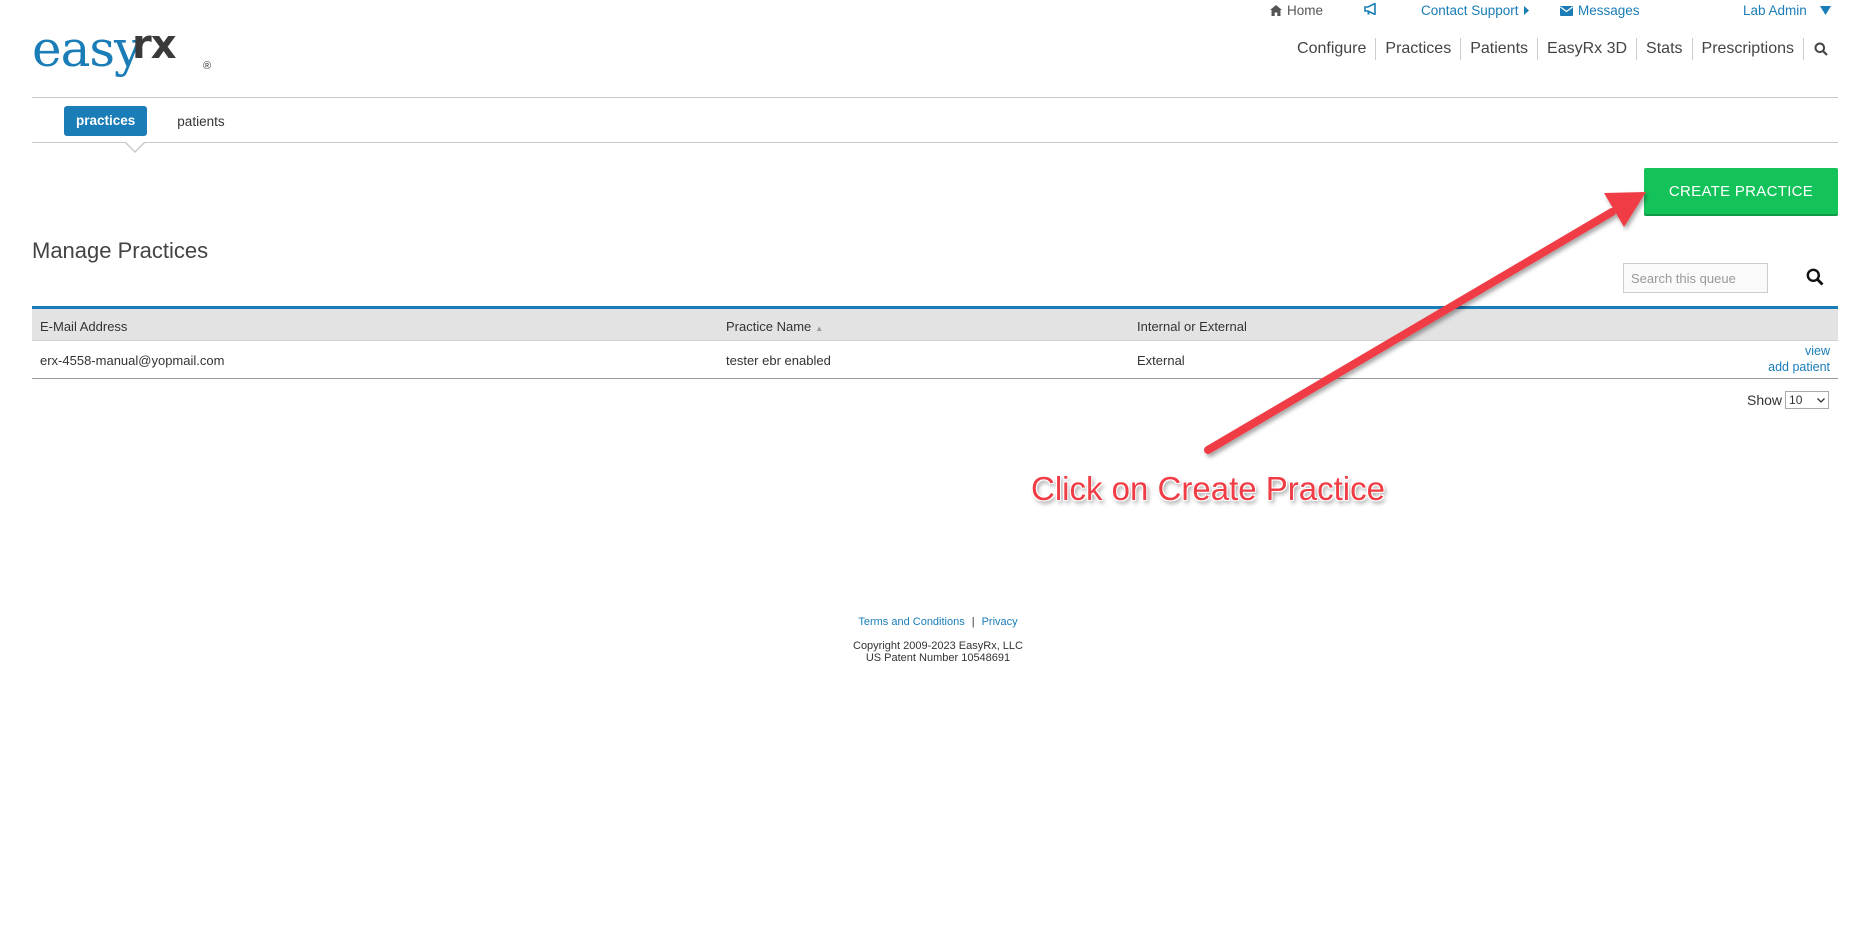  What do you see at coordinates (154, 45) in the screenshot?
I see `logo-rx: rx` at bounding box center [154, 45].